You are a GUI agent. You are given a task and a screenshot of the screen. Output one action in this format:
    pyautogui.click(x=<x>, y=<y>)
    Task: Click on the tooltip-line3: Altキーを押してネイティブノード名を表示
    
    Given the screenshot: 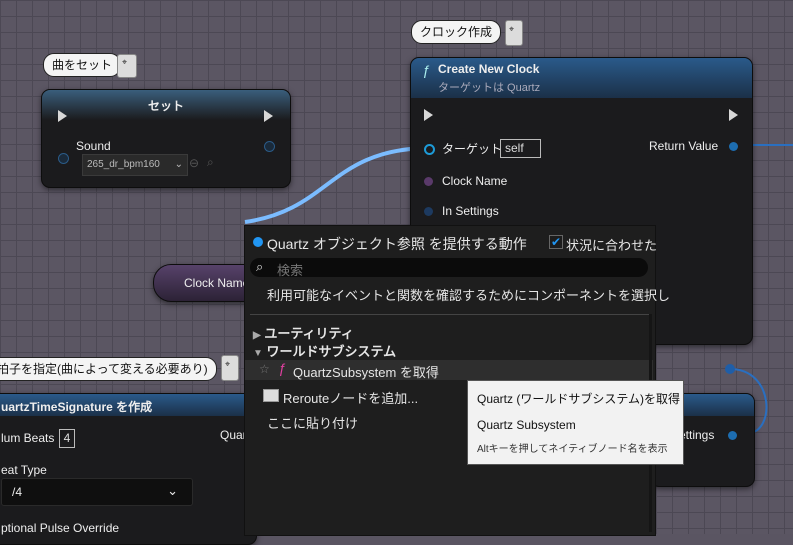 What is the action you would take?
    pyautogui.click(x=572, y=449)
    